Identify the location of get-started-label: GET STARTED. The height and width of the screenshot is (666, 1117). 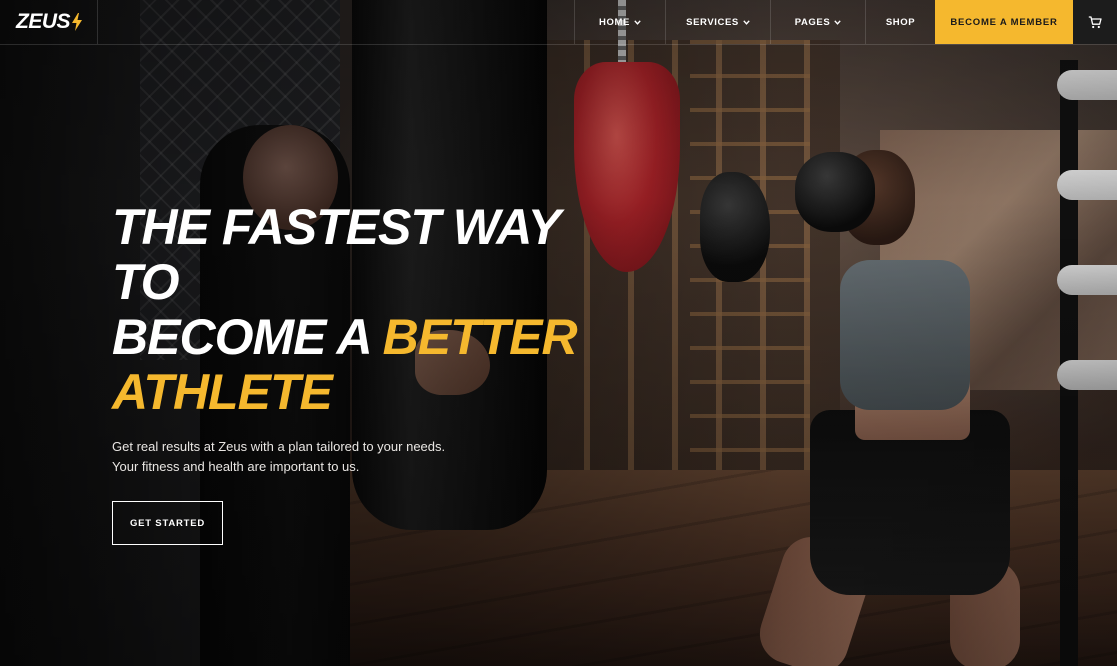
(167, 523).